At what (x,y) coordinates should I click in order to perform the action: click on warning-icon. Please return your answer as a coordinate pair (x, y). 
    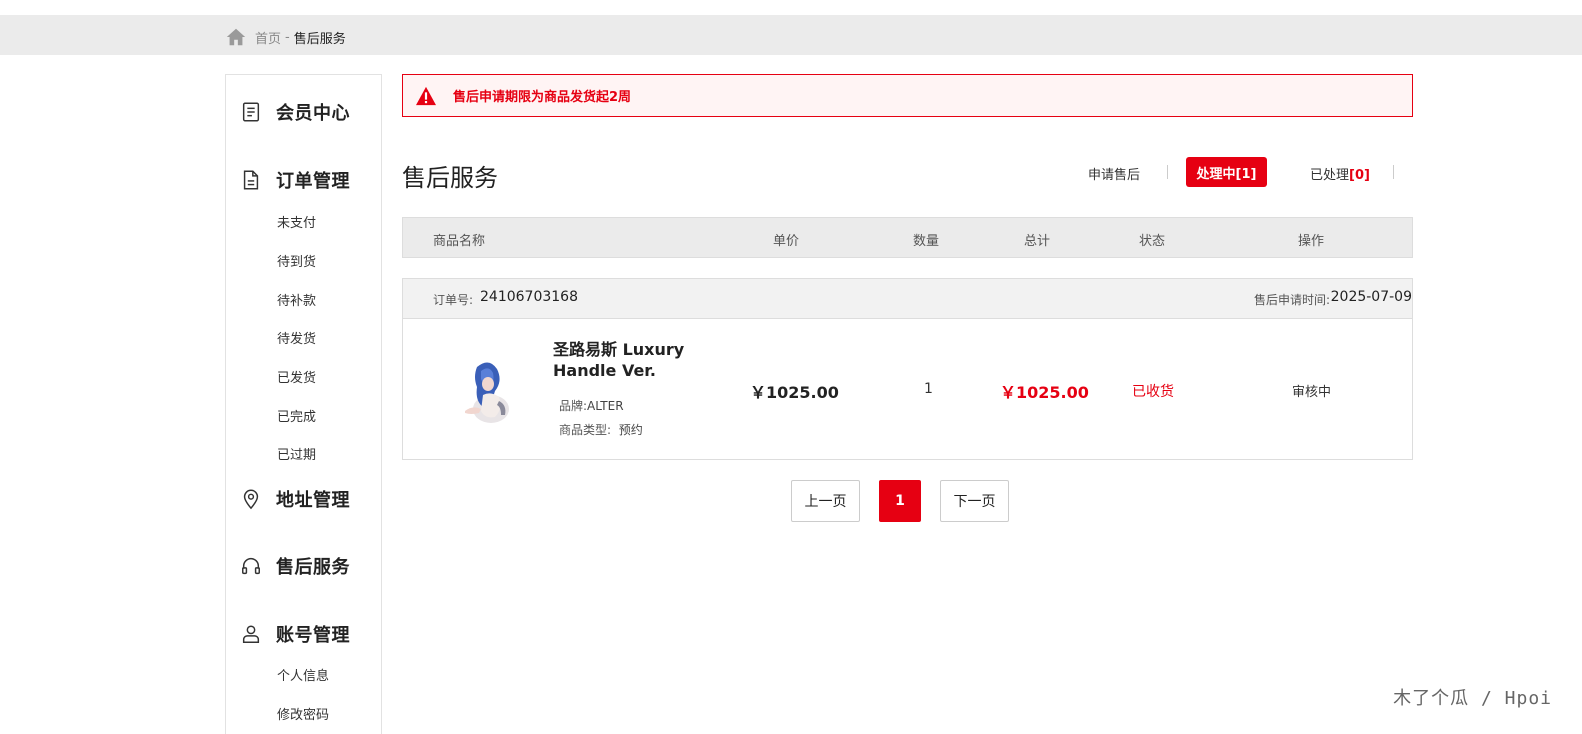
    Looking at the image, I should click on (426, 95).